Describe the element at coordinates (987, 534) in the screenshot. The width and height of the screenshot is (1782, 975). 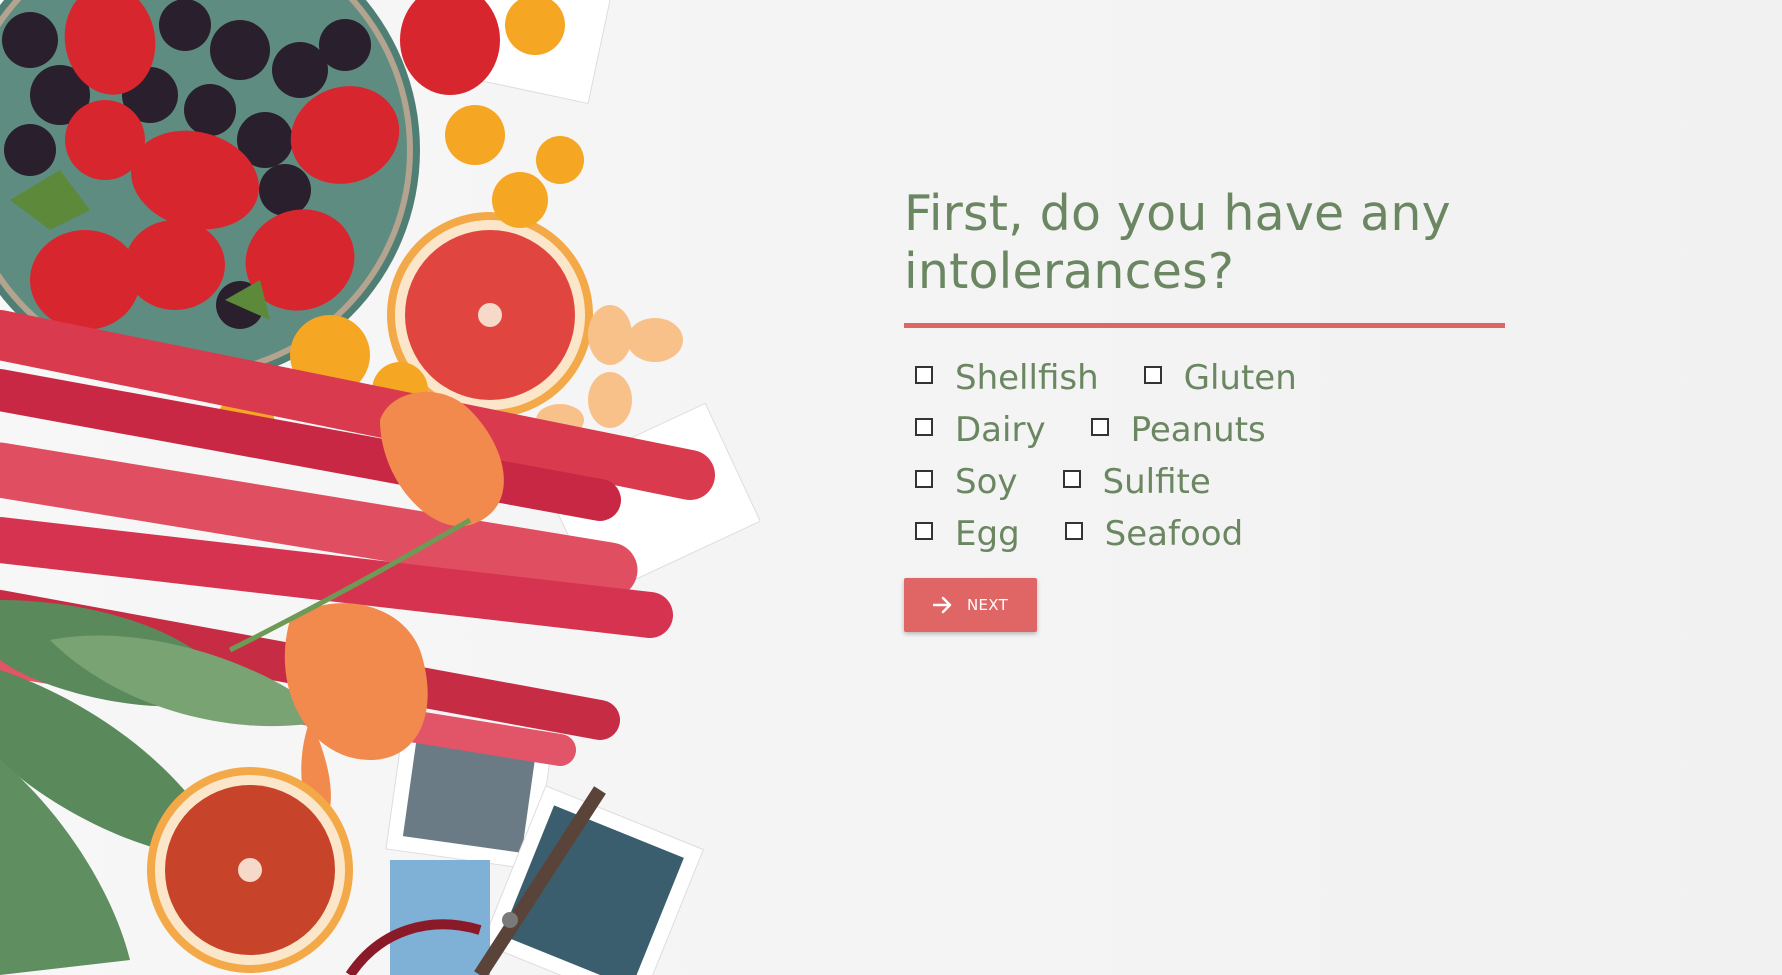
I see `option-label-egg: Egg` at that location.